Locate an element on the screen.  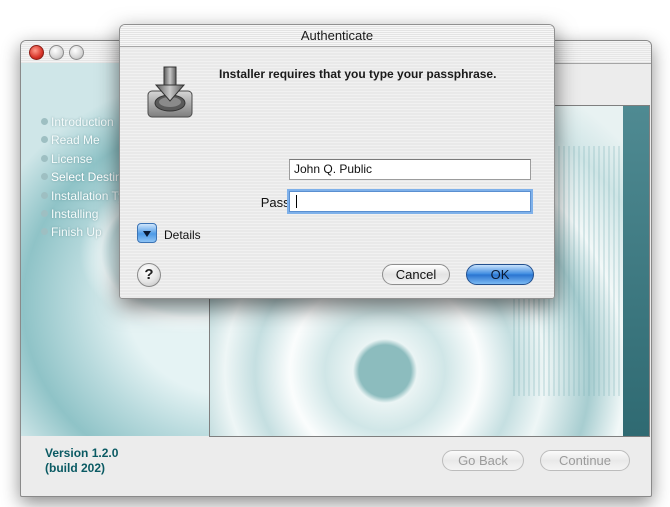
details-label: Details is located at coordinates (182, 235).